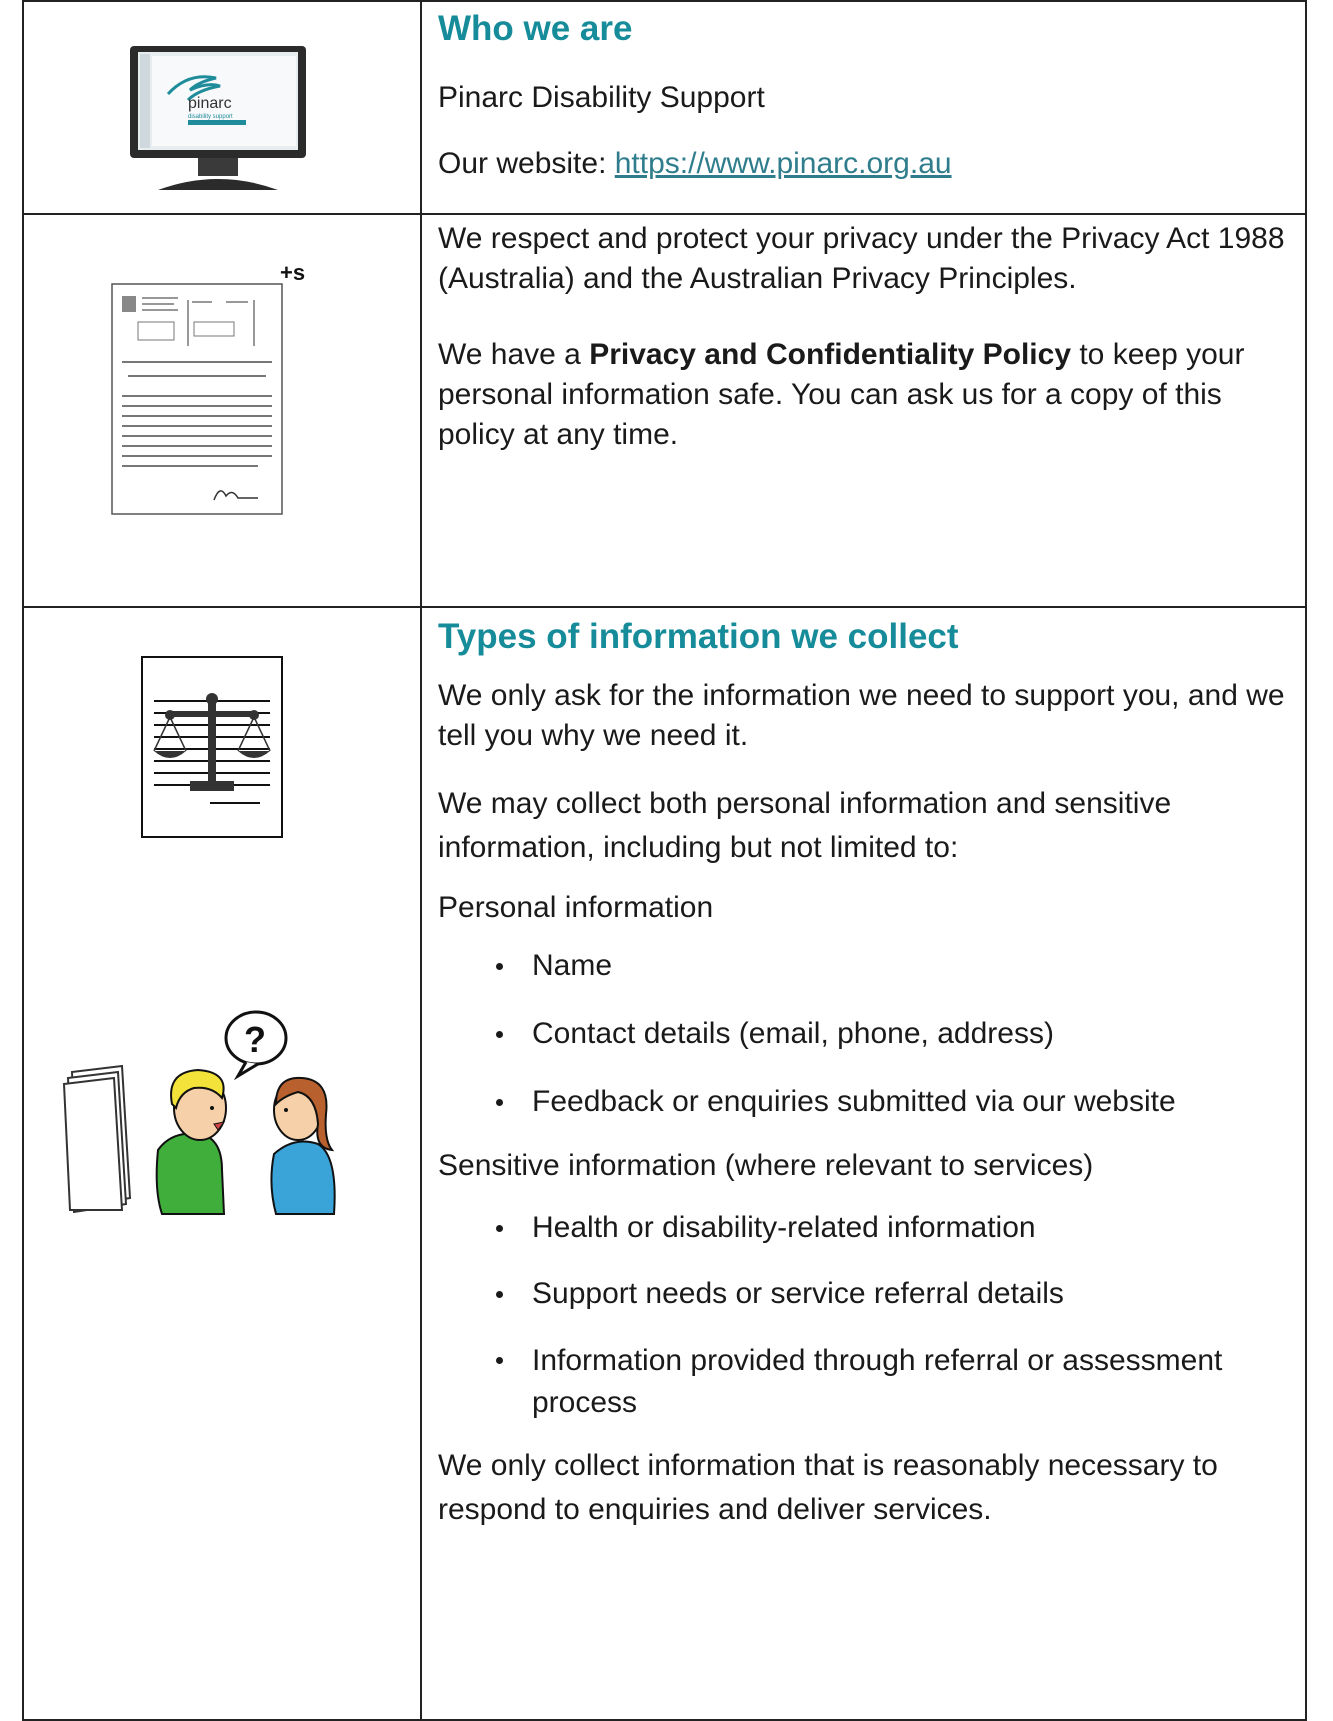 The image size is (1333, 1721). I want to click on website-link: https://www.pinarc.org.au, so click(783, 163).